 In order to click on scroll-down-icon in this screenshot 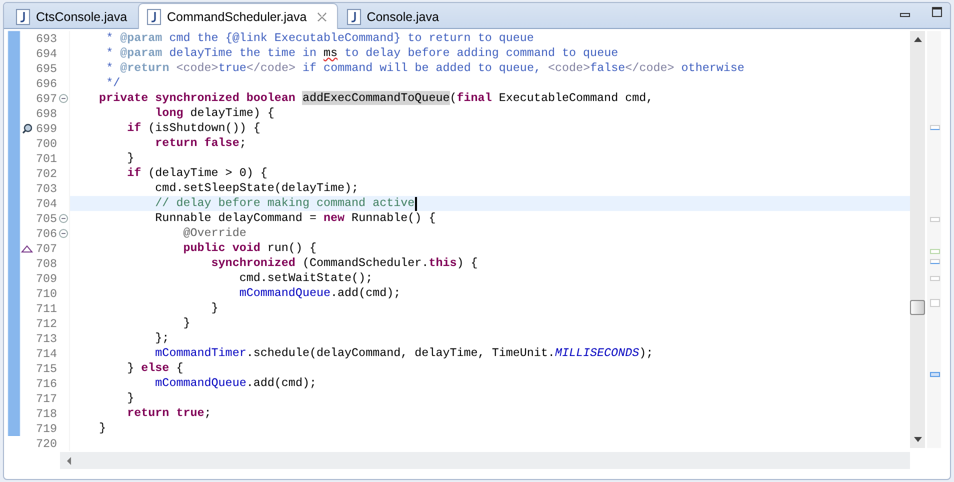, I will do `click(918, 439)`.